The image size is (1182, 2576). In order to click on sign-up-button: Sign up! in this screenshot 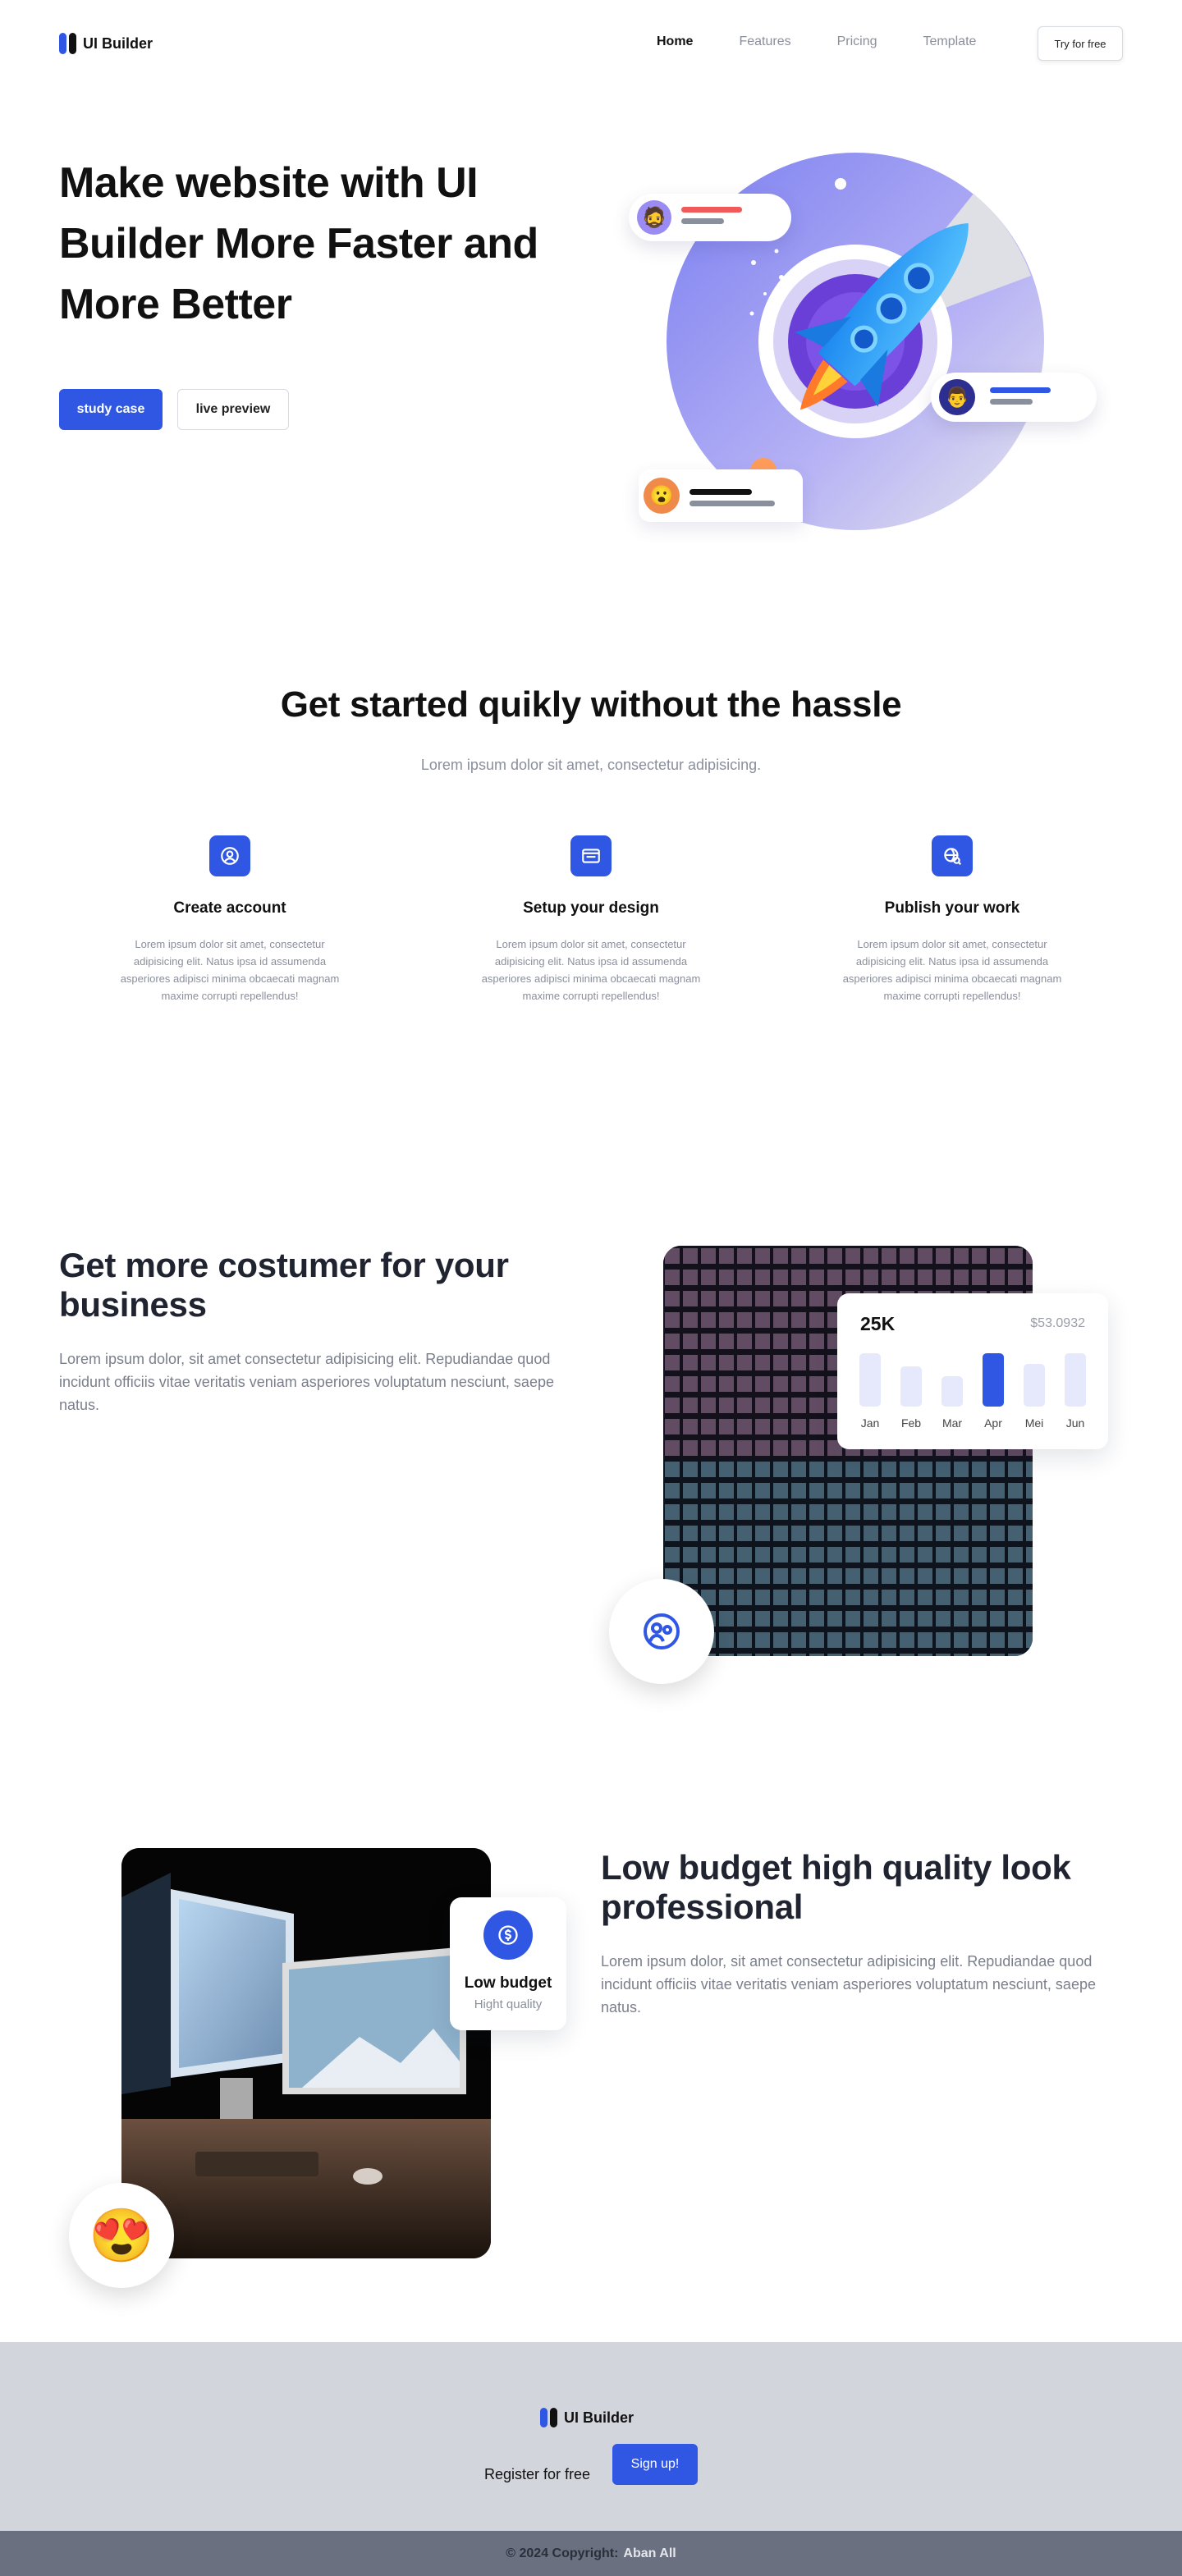, I will do `click(655, 2464)`.